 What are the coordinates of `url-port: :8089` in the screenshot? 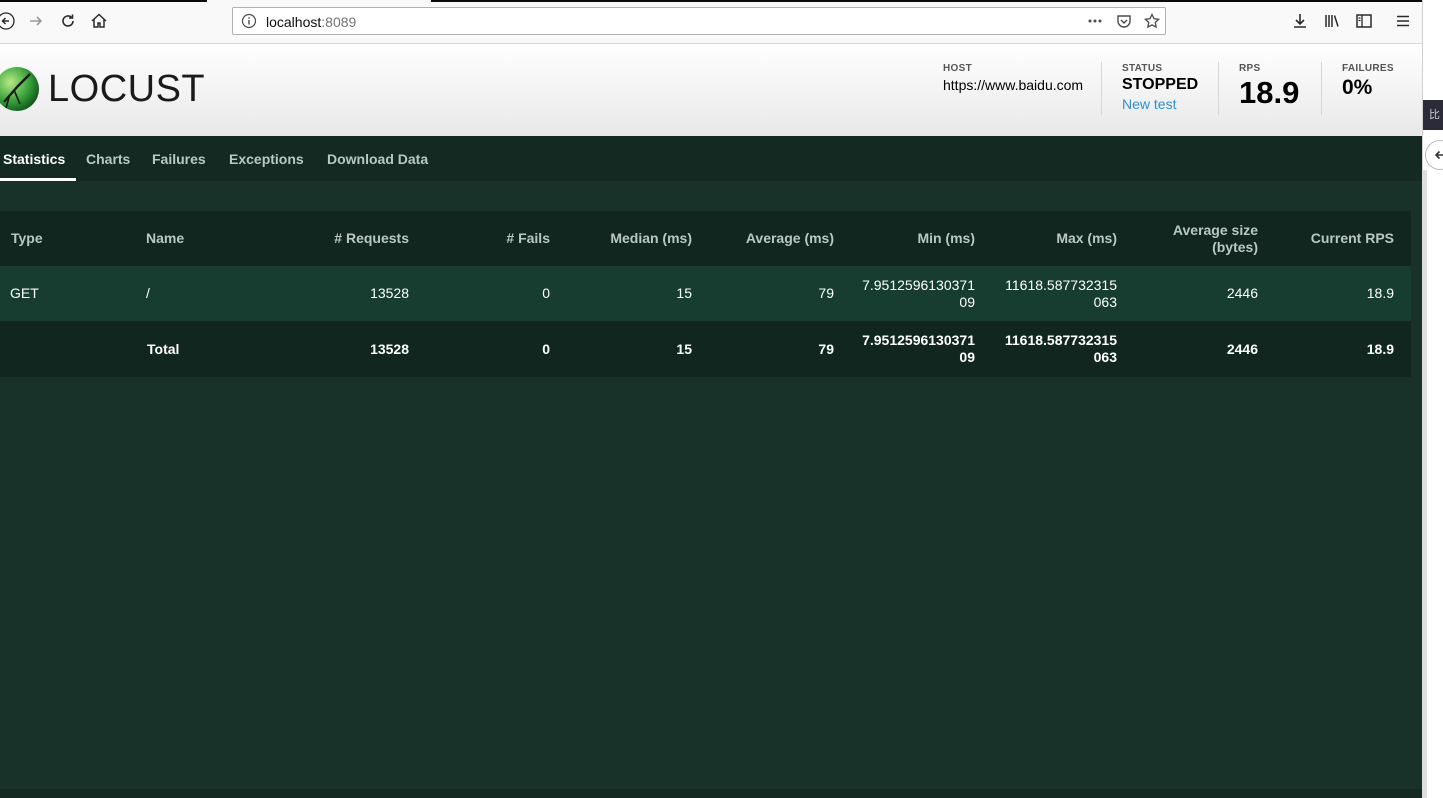 It's located at (339, 22).